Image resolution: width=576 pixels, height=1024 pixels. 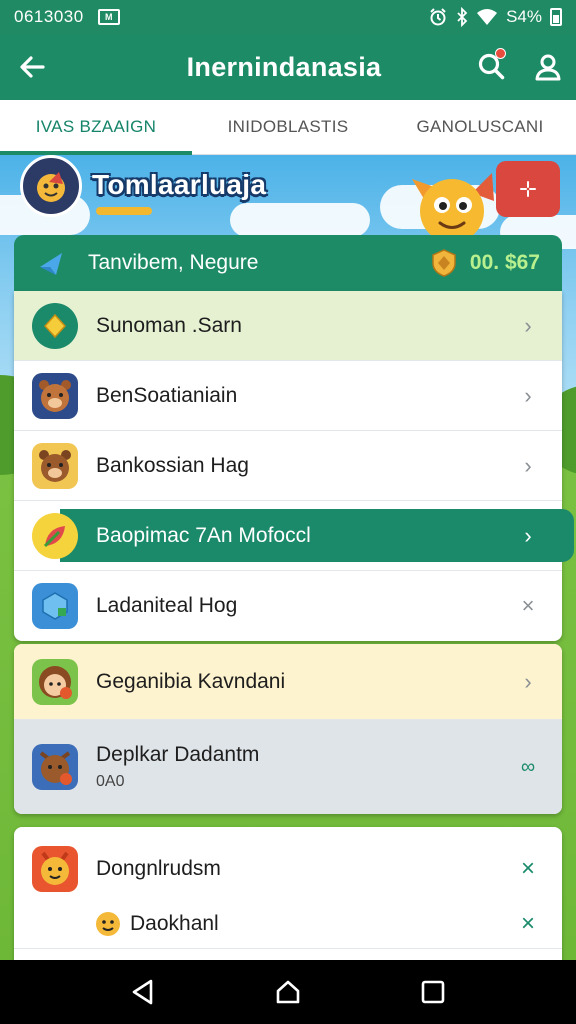 I want to click on status-time: 0613030, so click(x=49, y=16).